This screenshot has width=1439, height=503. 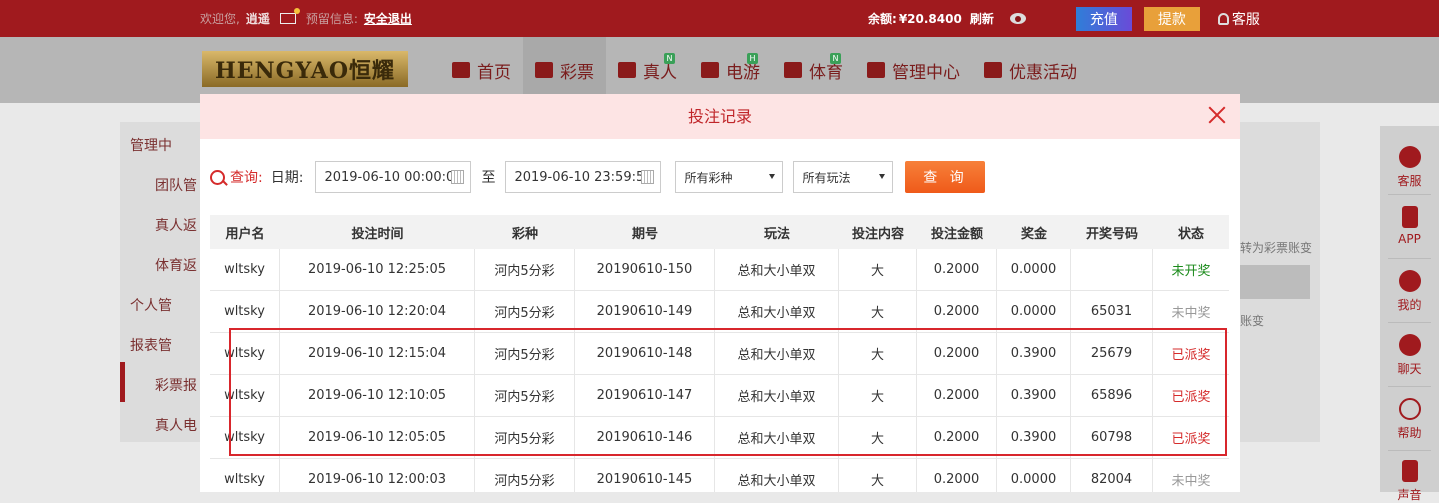 What do you see at coordinates (1409, 226) in the screenshot?
I see `float-app: APP` at bounding box center [1409, 226].